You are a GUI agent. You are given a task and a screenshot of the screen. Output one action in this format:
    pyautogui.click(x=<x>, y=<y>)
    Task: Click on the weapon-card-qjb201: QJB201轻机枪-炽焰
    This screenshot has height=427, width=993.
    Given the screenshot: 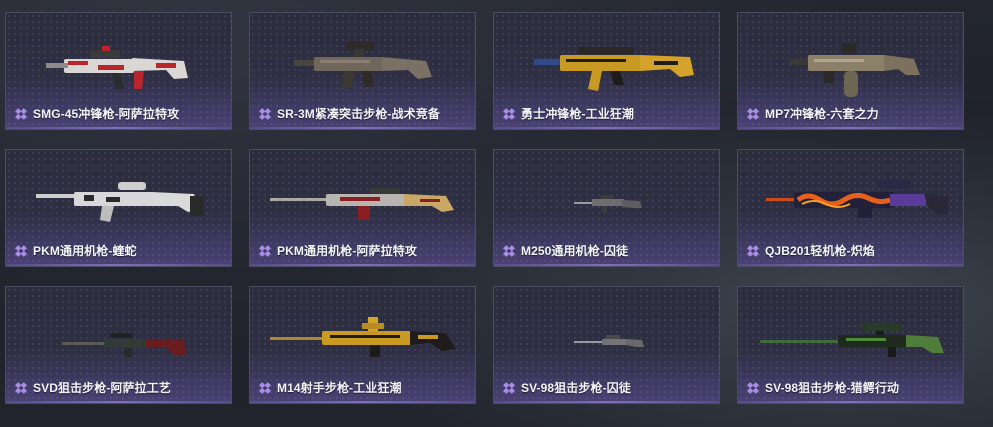 What is the action you would take?
    pyautogui.click(x=850, y=208)
    